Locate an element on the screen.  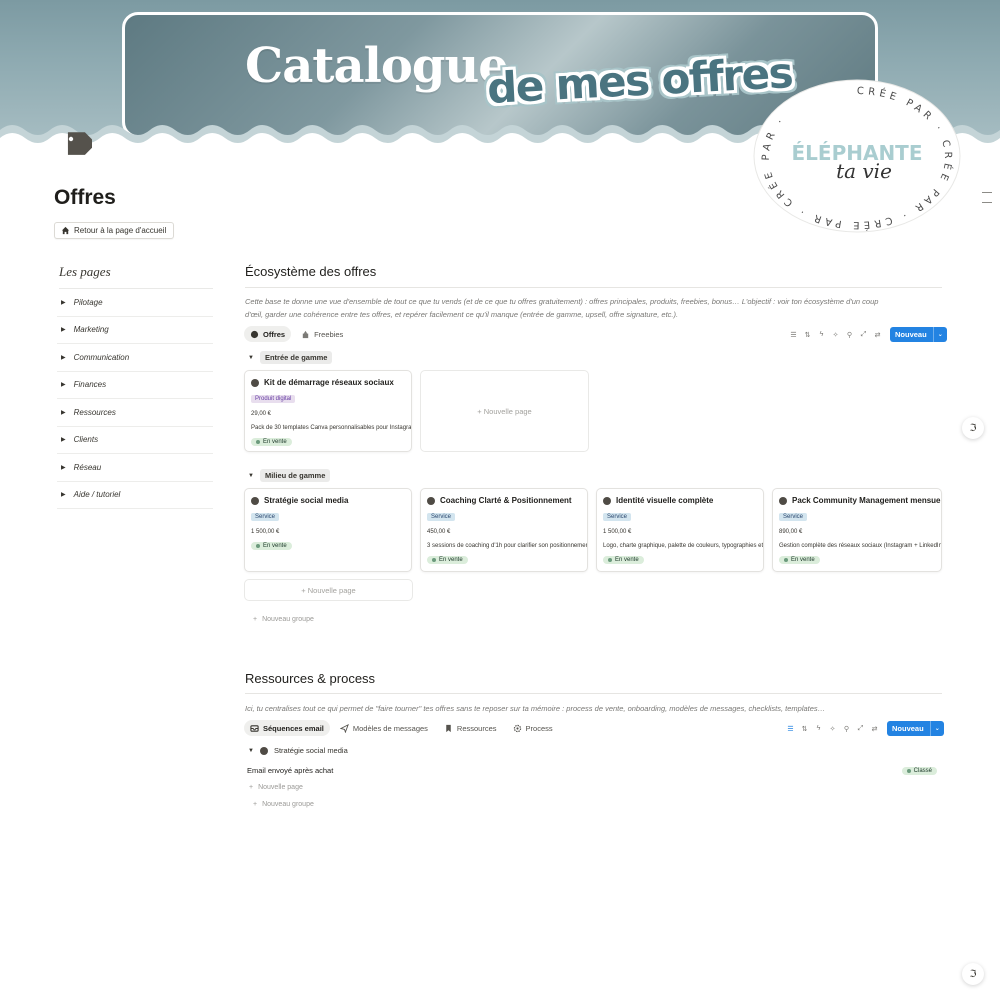
tab-label: Séquences email is located at coordinates (293, 728).